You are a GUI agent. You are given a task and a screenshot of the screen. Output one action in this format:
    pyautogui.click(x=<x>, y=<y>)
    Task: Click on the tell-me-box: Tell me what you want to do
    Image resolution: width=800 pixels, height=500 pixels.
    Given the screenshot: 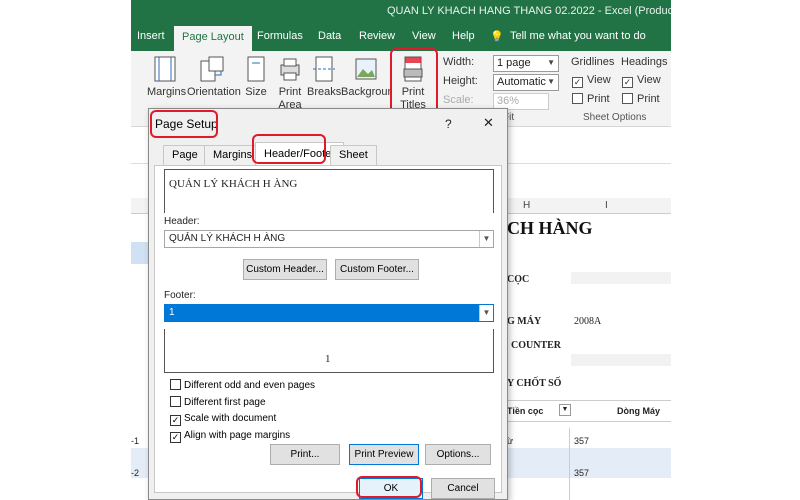 What is the action you would take?
    pyautogui.click(x=578, y=36)
    